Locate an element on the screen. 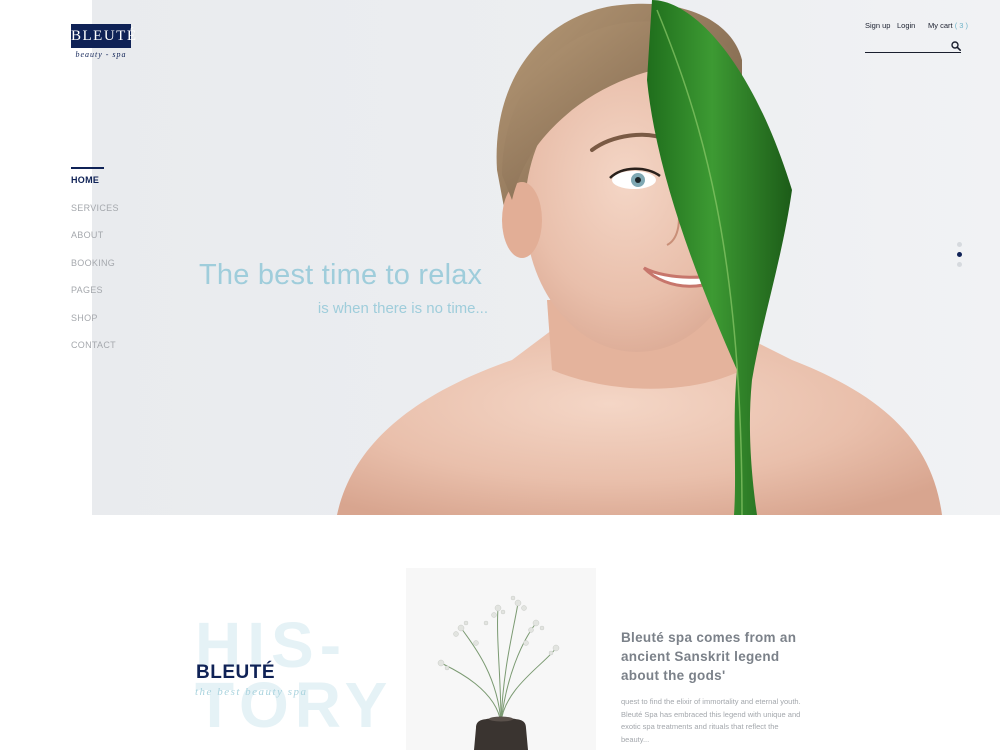 The width and height of the screenshot is (1000, 750). cart-link: My cart ( 3 ) is located at coordinates (948, 25).